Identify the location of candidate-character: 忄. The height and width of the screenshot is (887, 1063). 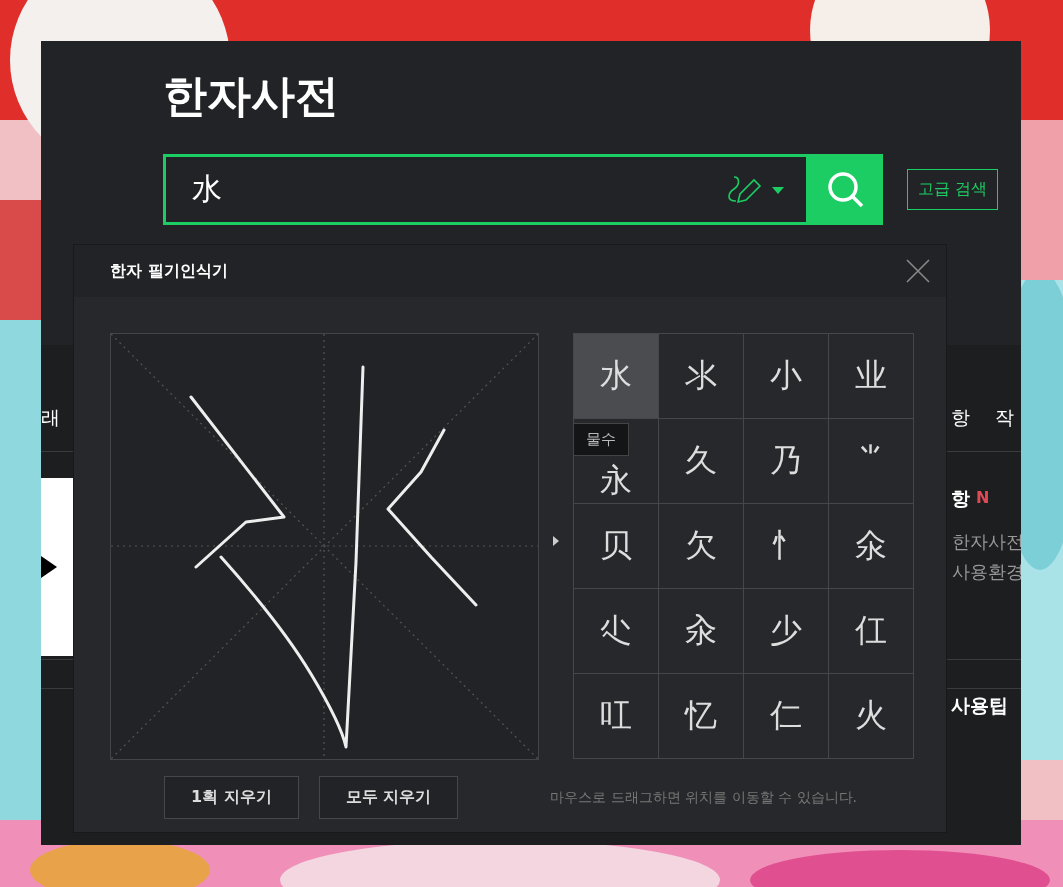
(786, 546).